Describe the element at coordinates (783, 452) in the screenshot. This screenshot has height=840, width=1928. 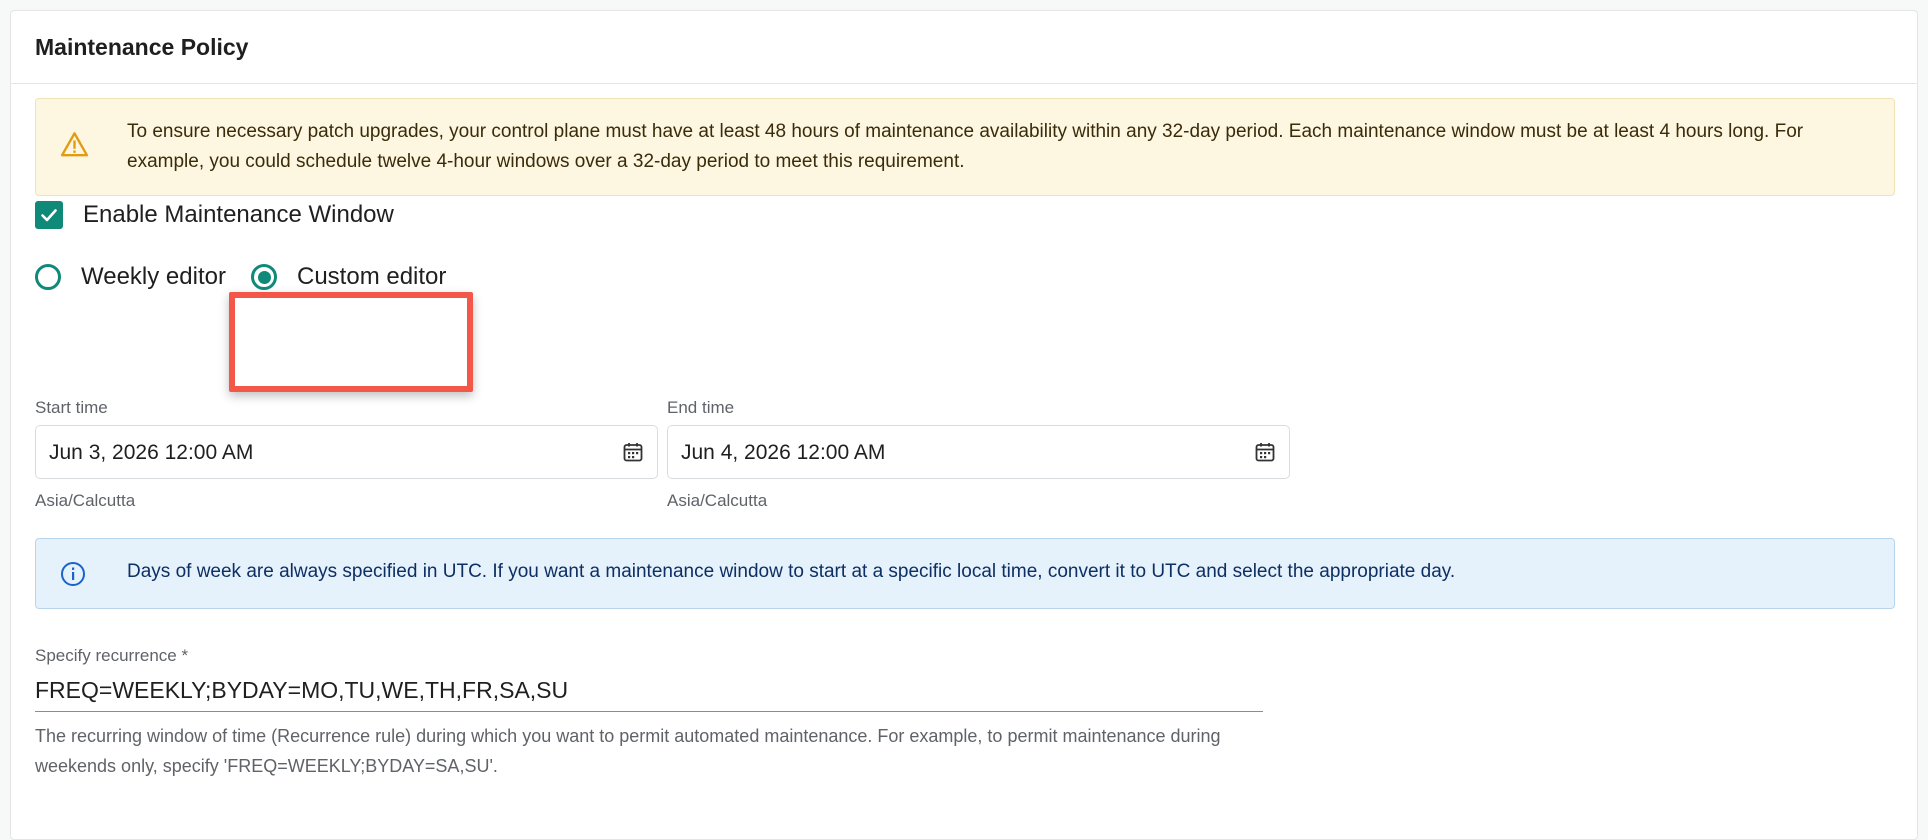
I see `end-time-value: Jun 4, 2026 12:00 AM` at that location.